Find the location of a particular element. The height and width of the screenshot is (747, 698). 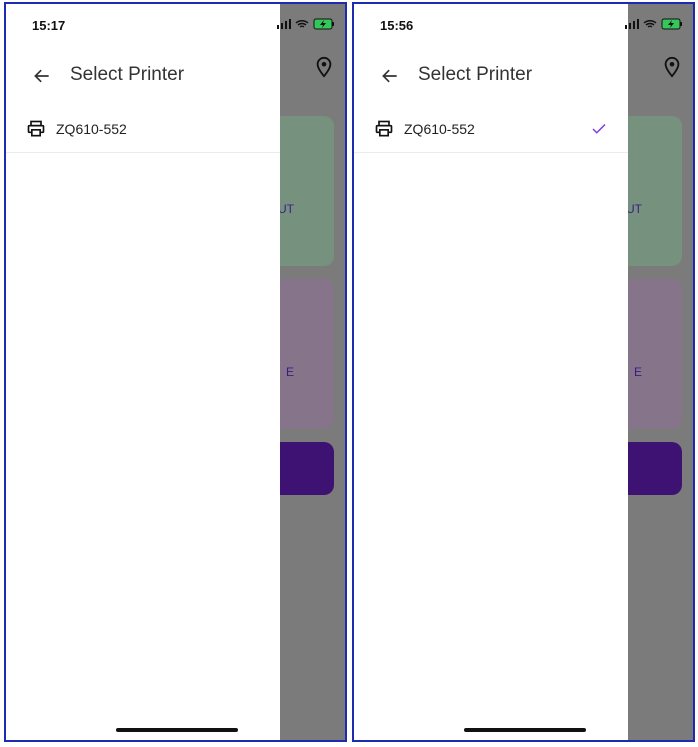

status-time: 15:56 is located at coordinates (397, 25).